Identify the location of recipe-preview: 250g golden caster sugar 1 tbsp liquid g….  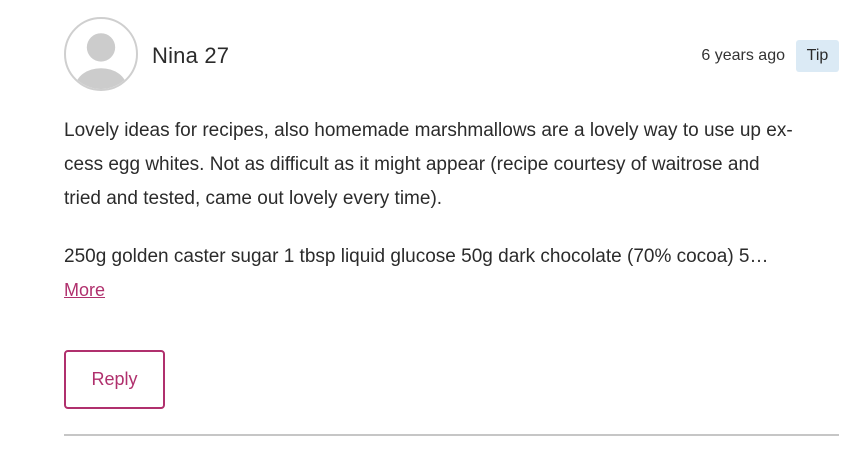
(416, 256).